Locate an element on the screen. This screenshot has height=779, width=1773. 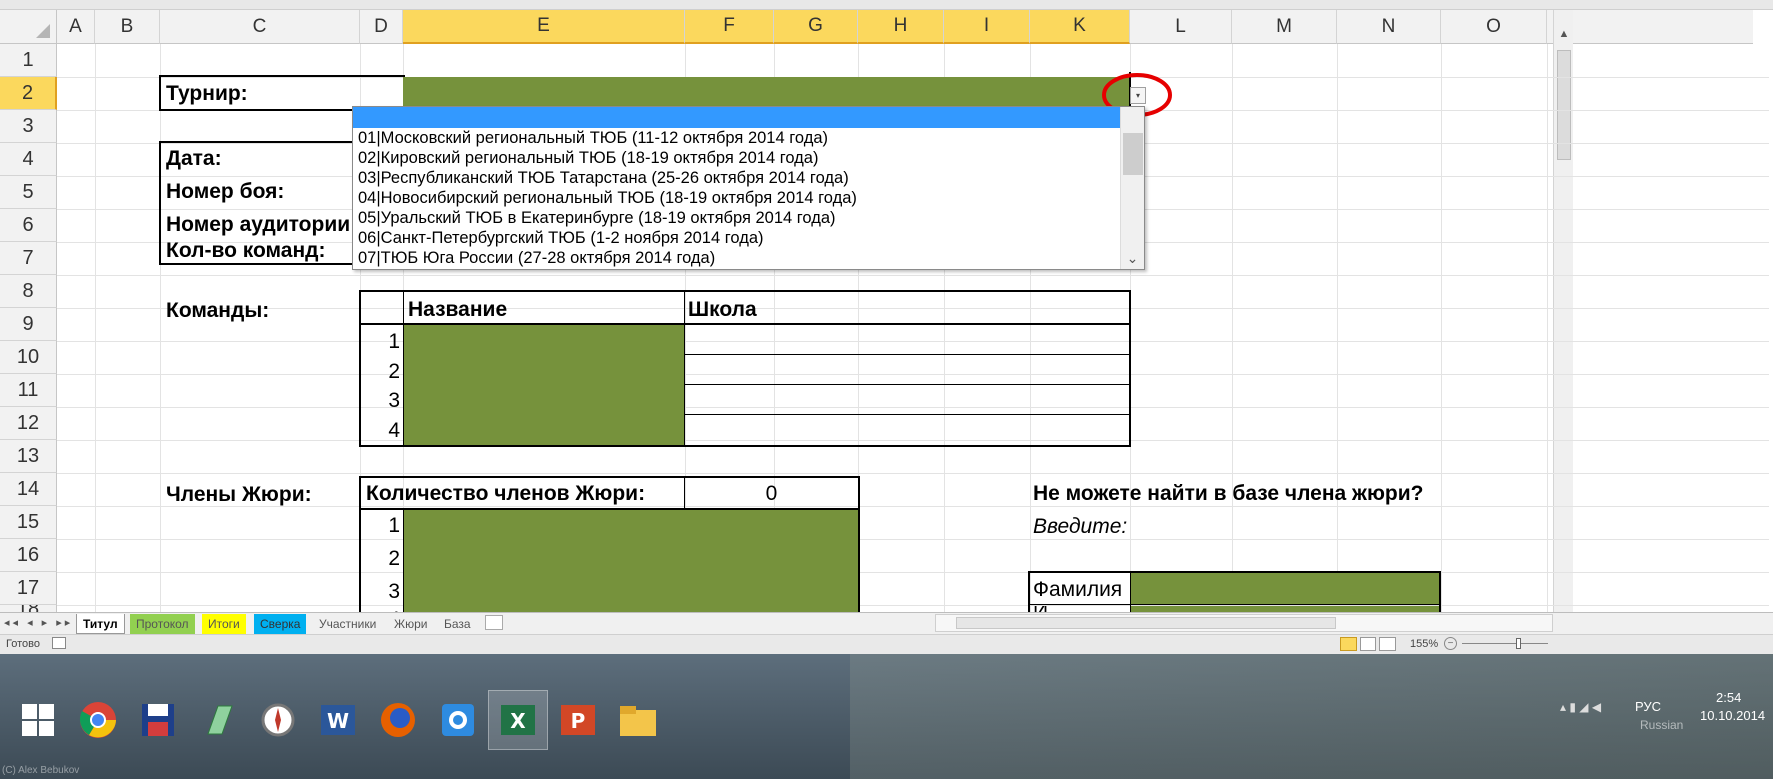
zoom-slider: − is located at coordinates (1505, 644).